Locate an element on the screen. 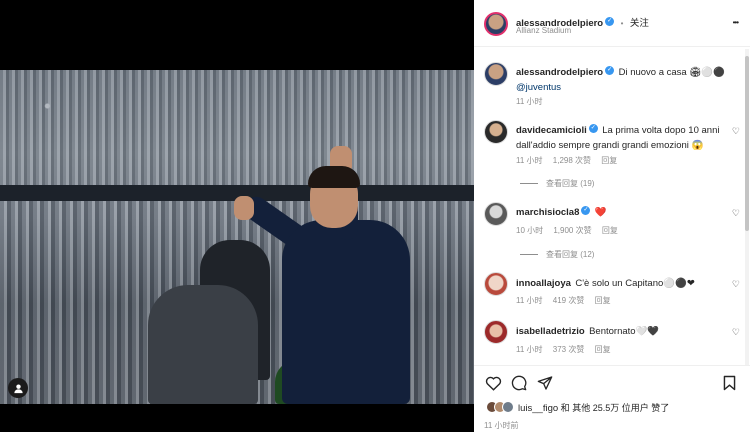 The width and height of the screenshot is (750, 432). comment-likes: 419 次赞 is located at coordinates (569, 300).